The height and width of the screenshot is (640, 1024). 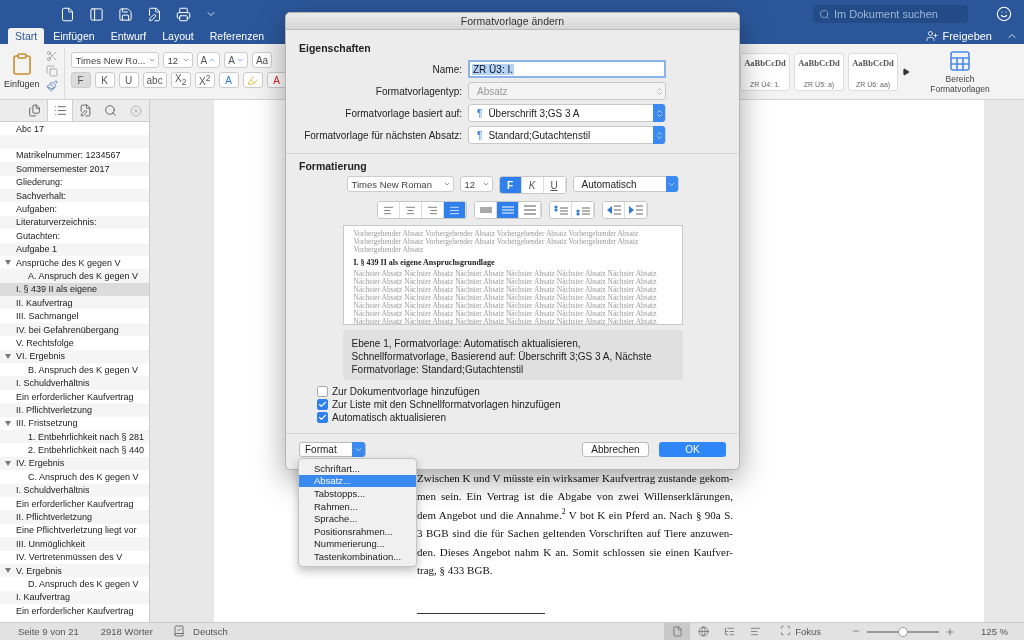 I want to click on align-left-icon, so click(x=388, y=210).